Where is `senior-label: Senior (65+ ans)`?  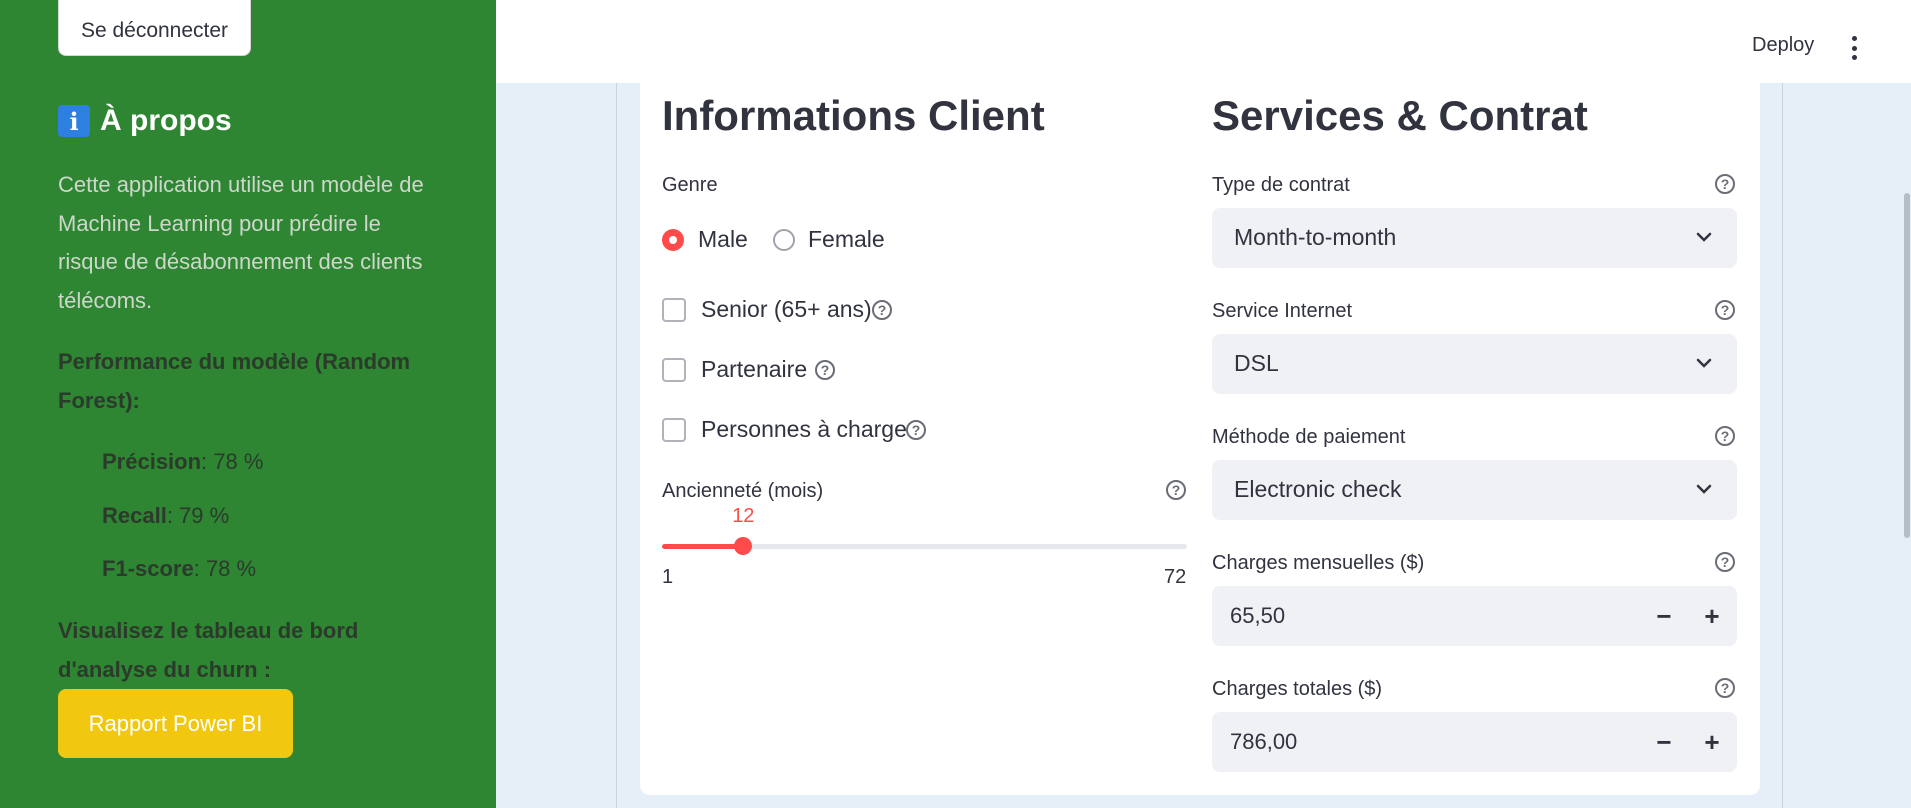
senior-label: Senior (65+ ans) is located at coordinates (786, 309).